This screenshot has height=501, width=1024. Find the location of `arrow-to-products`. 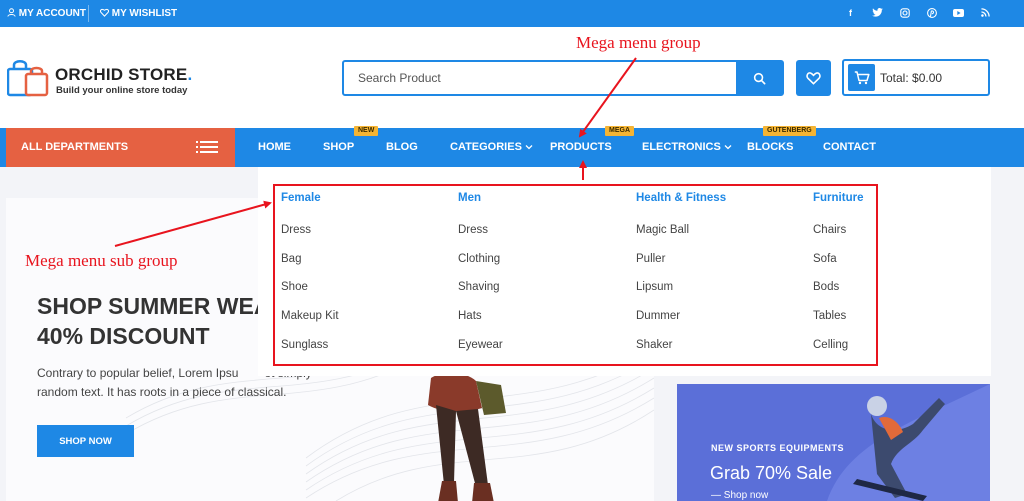

arrow-to-products is located at coordinates (607, 97).